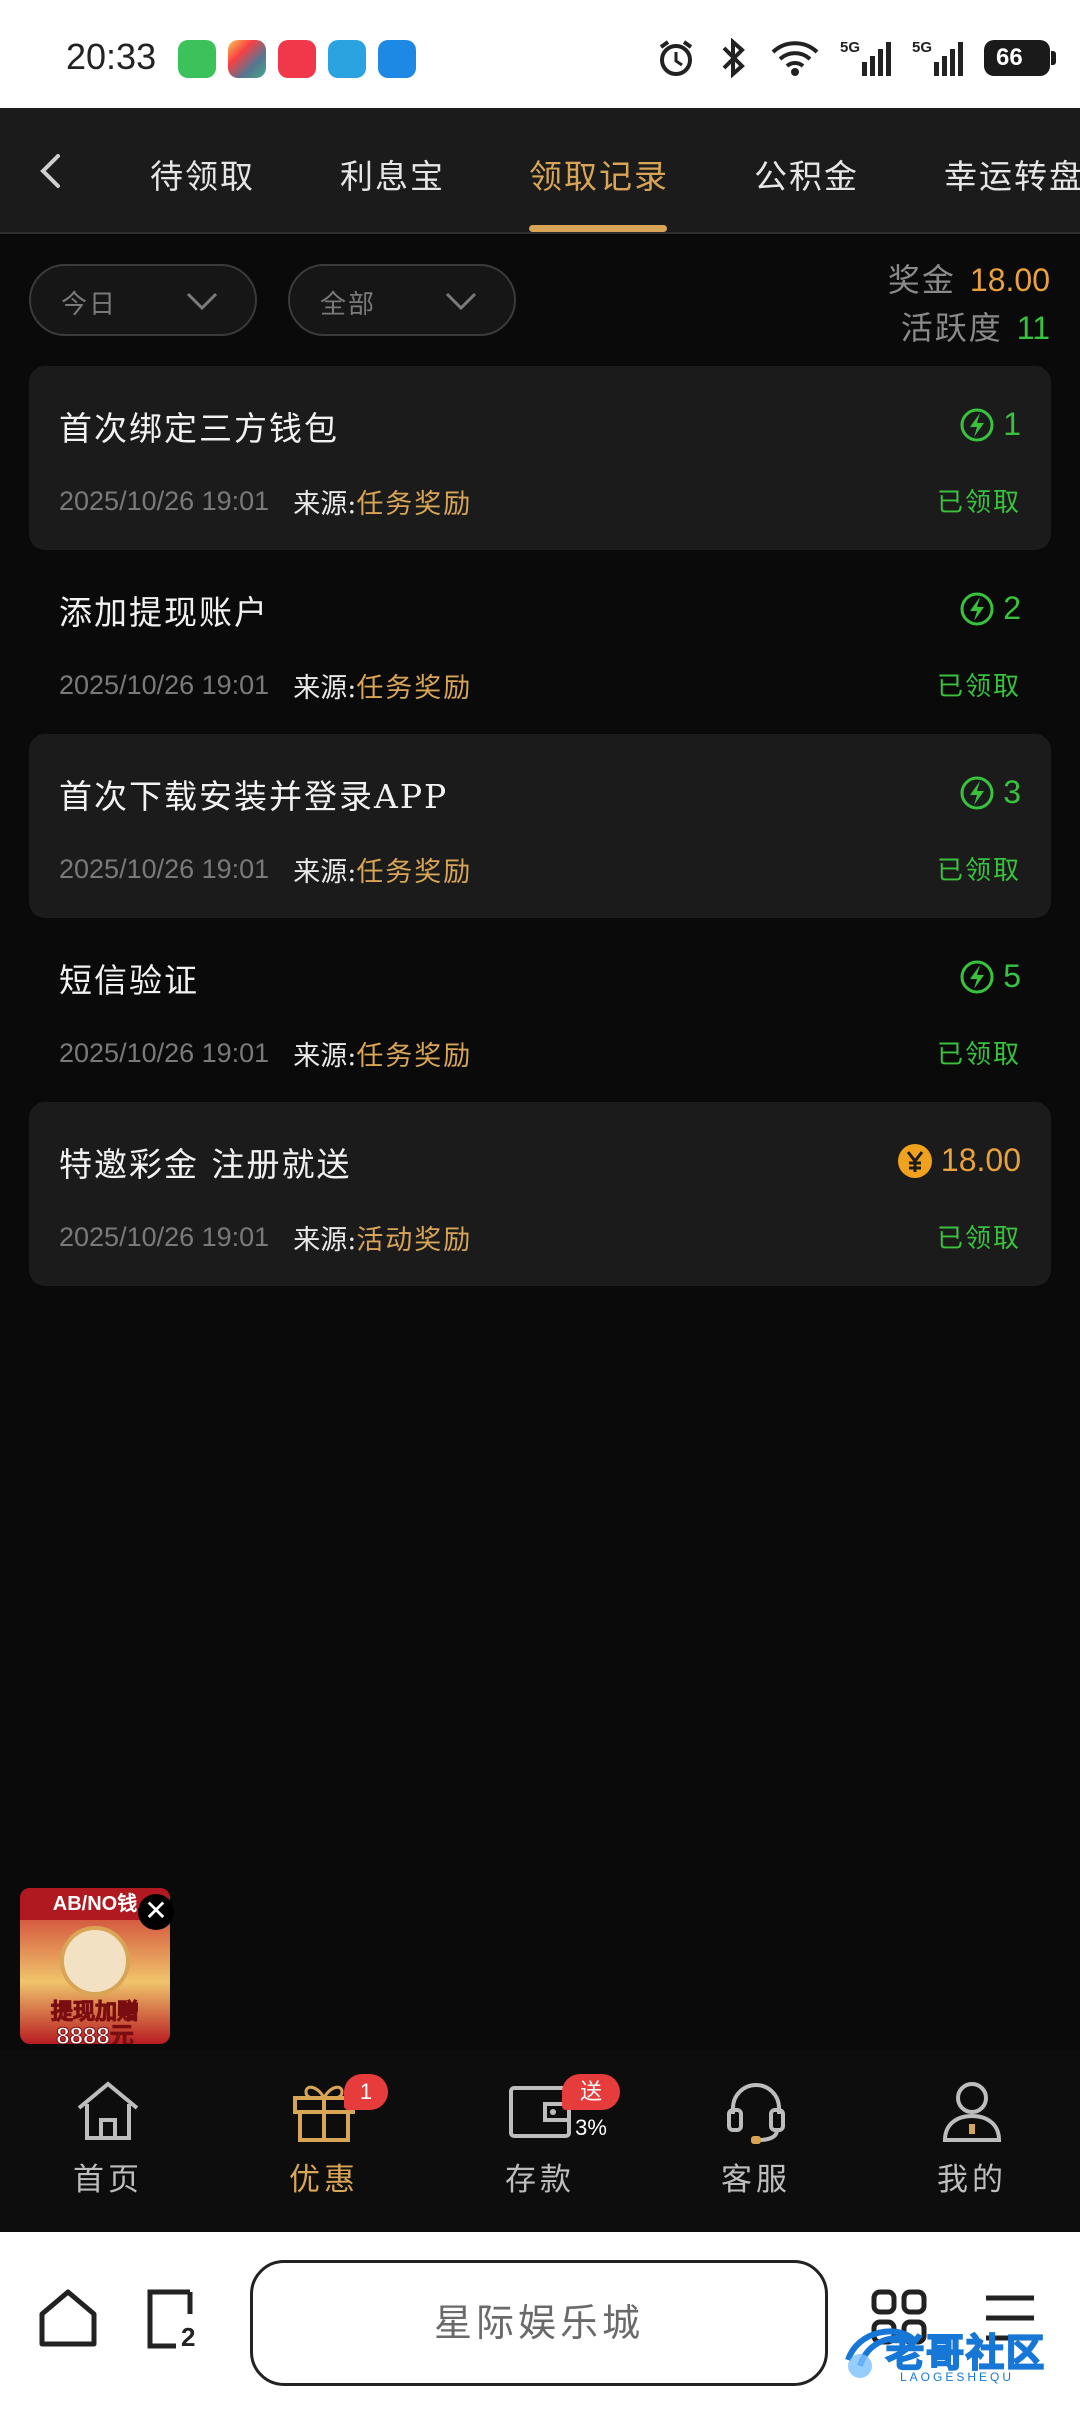 Image resolution: width=1080 pixels, height=2412 pixels. I want to click on messages-app-icon, so click(197, 59).